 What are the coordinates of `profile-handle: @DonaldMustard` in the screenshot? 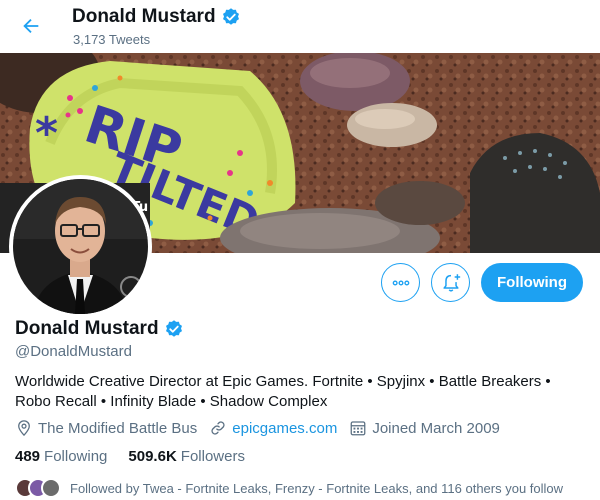 It's located at (73, 351).